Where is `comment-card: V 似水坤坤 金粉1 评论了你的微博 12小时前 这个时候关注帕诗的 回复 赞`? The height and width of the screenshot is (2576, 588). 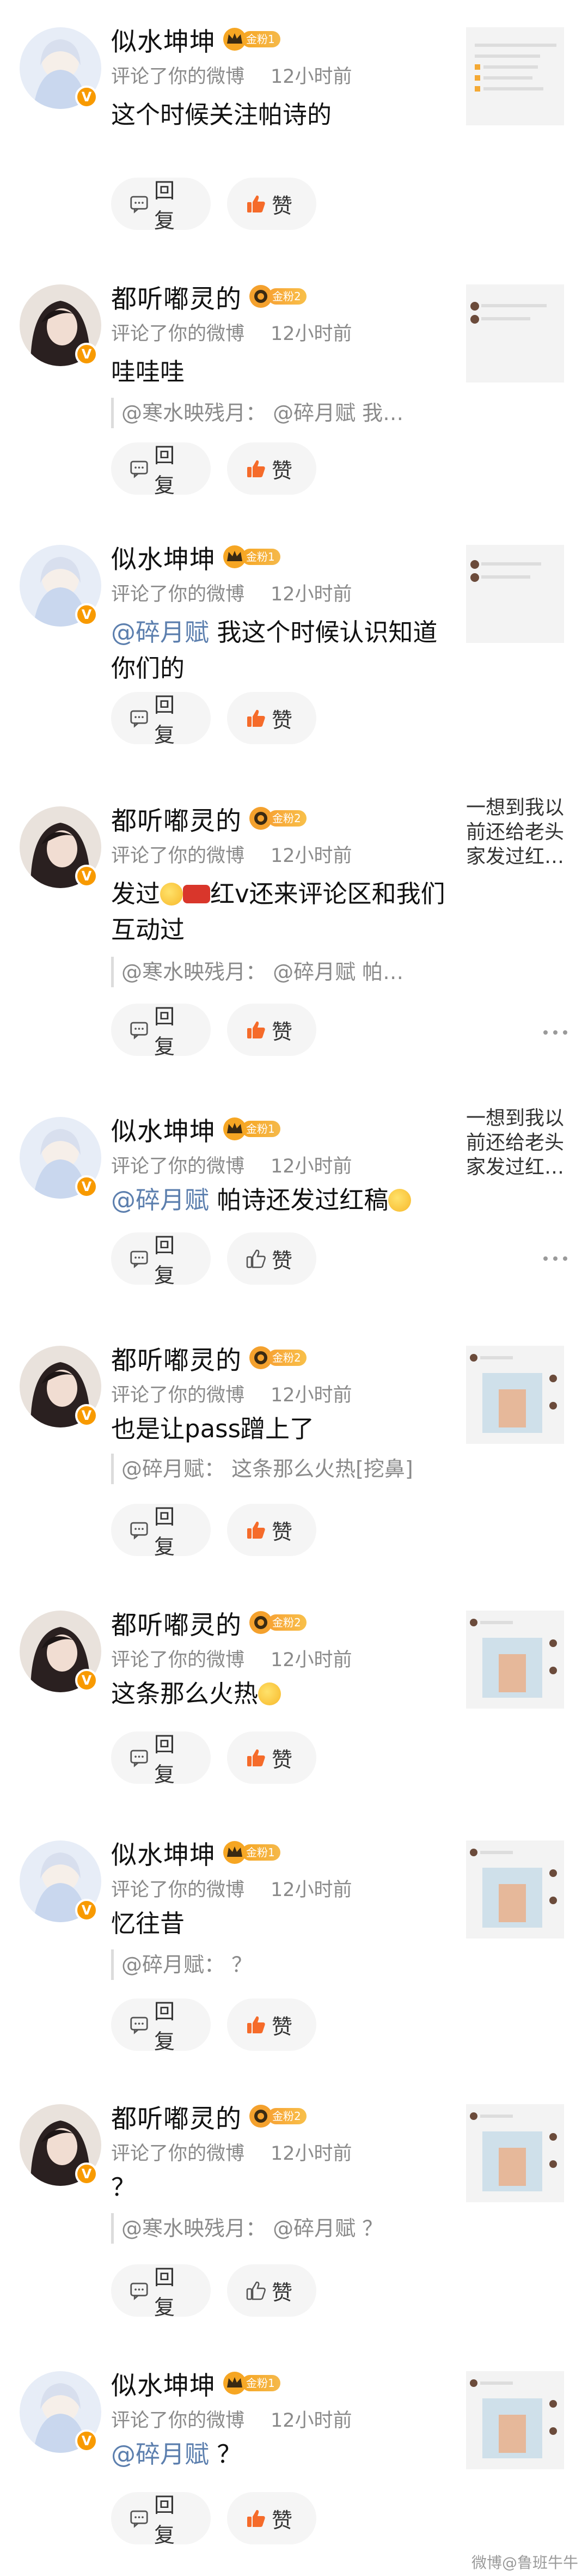
comment-card: V 似水坤坤 金粉1 评论了你的微博 12小时前 这个时候关注帕诗的 回复 赞 is located at coordinates (294, 128).